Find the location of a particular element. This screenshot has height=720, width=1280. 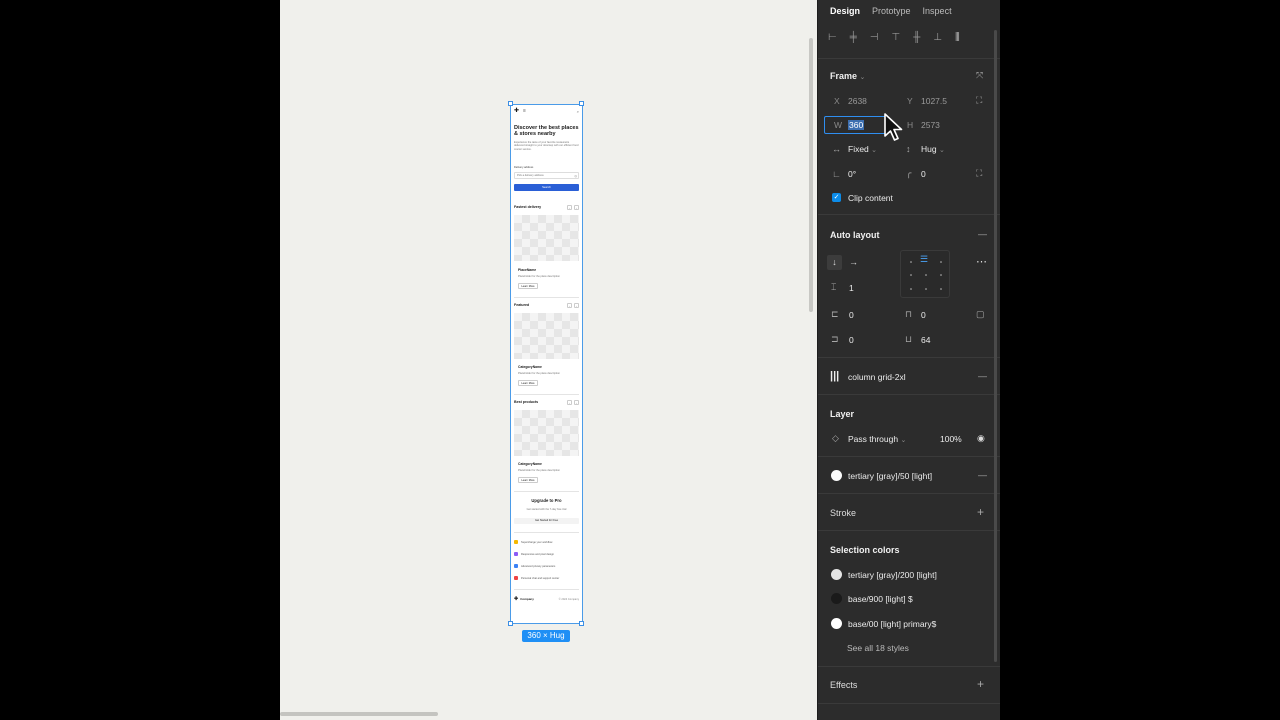

align-right-icon: ⊣ is located at coordinates (874, 37).